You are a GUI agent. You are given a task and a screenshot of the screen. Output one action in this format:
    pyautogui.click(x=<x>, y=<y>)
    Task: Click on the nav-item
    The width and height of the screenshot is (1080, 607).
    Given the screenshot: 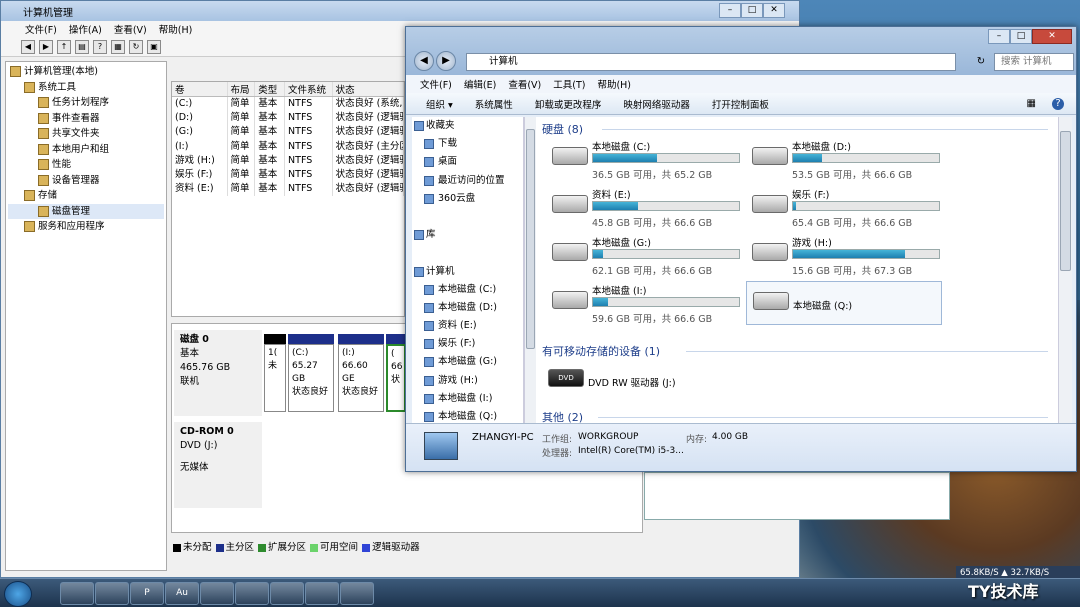 What is the action you would take?
    pyautogui.click(x=467, y=217)
    